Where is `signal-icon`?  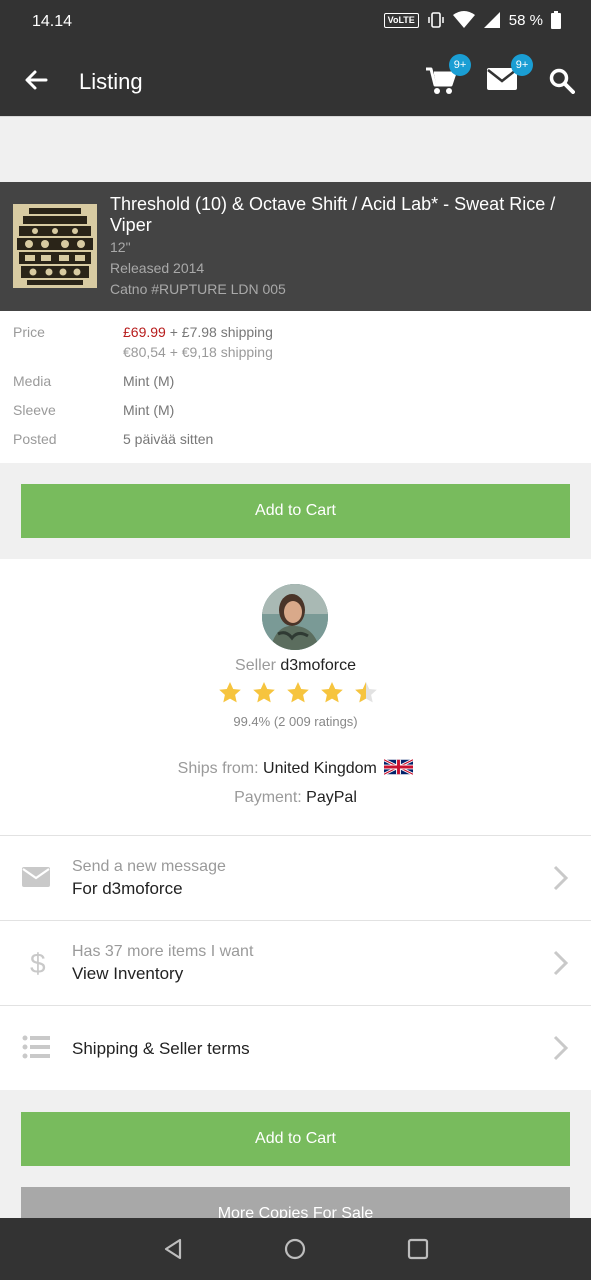 signal-icon is located at coordinates (491, 20).